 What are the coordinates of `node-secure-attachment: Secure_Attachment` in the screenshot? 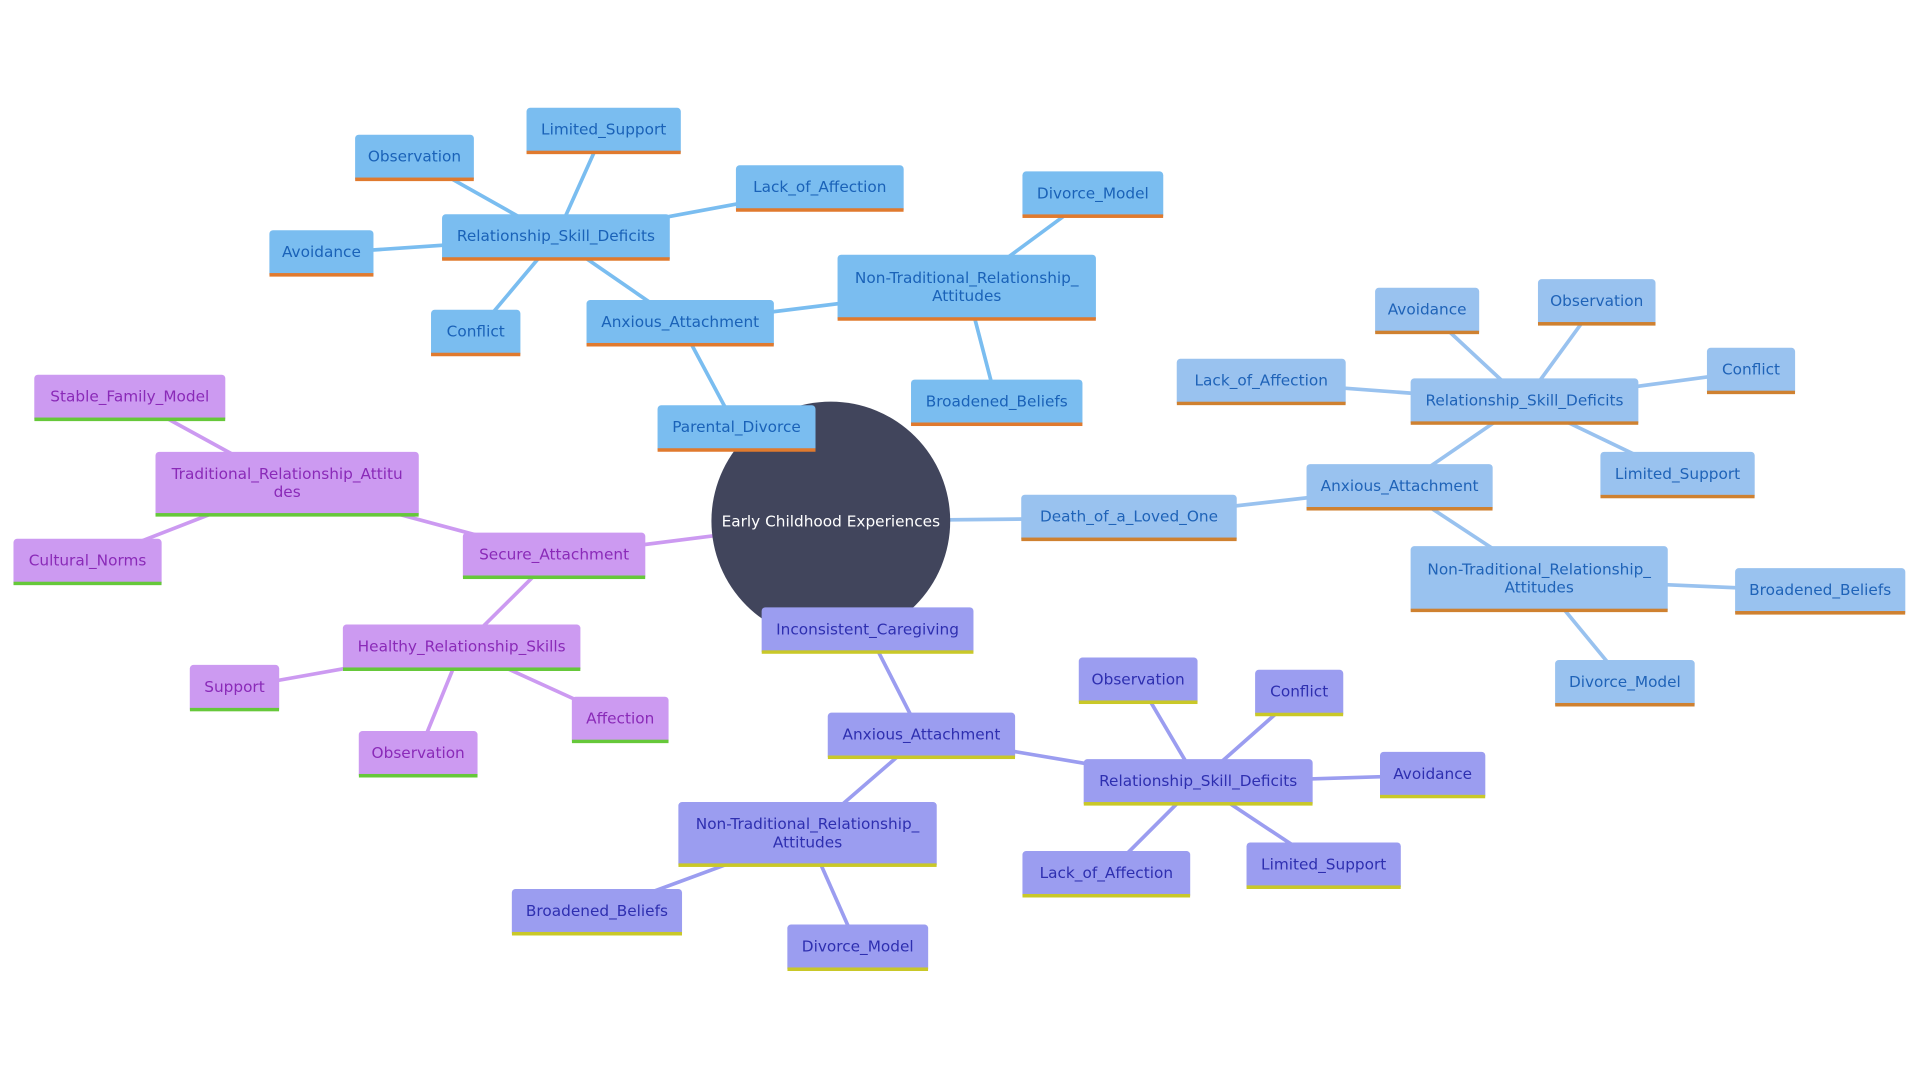 It's located at (554, 556).